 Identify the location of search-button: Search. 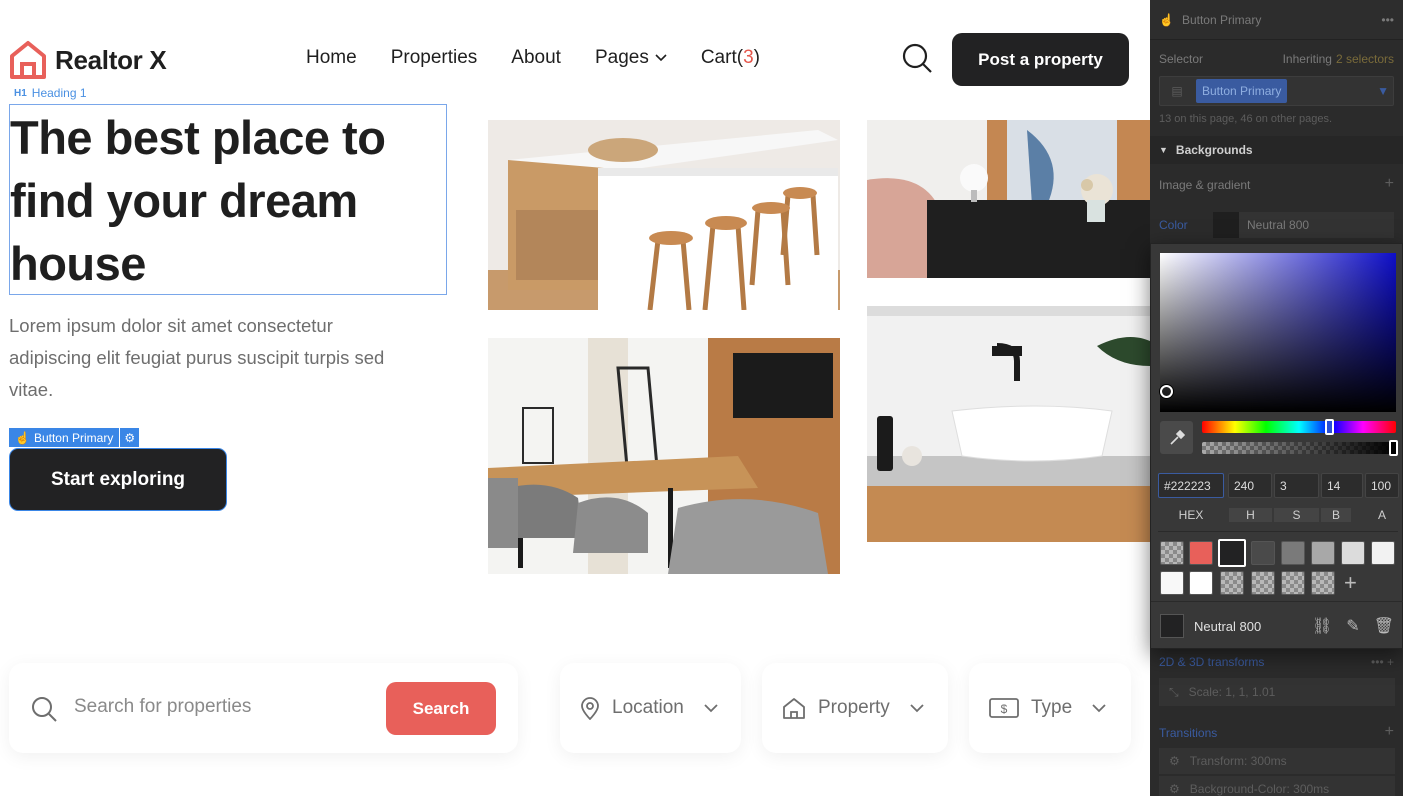
(441, 708).